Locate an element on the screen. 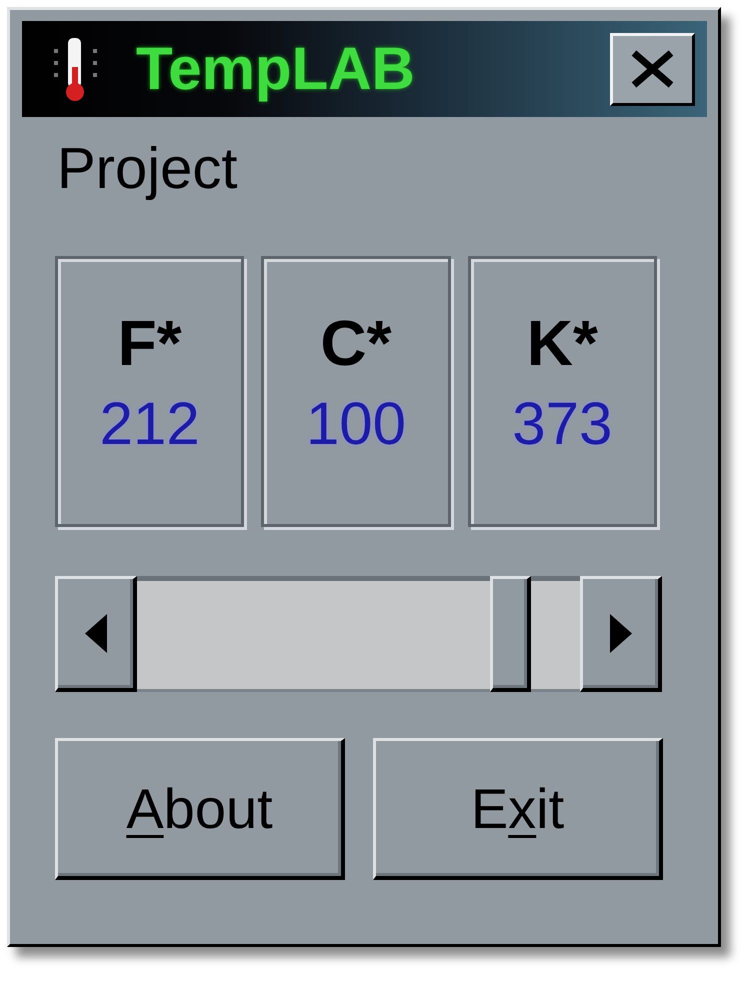 The image size is (750, 982). temperature-value: 100 is located at coordinates (356, 424).